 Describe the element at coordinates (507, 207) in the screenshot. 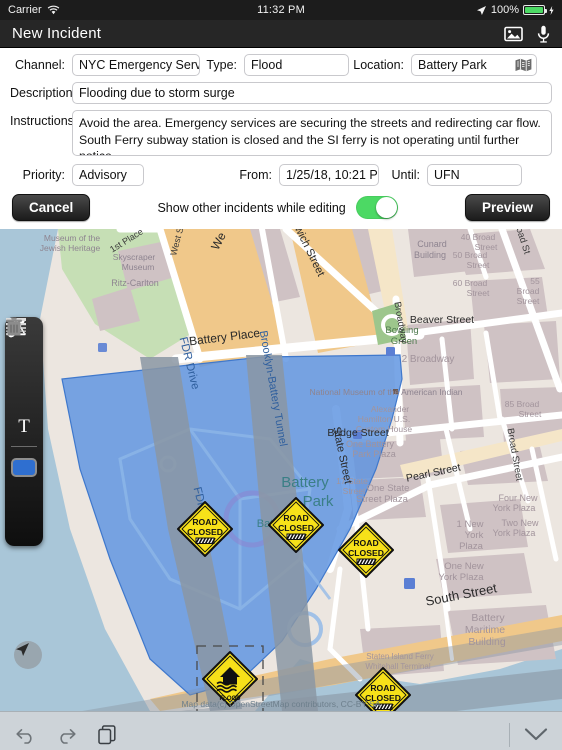

I see `preview-button: Preview` at that location.